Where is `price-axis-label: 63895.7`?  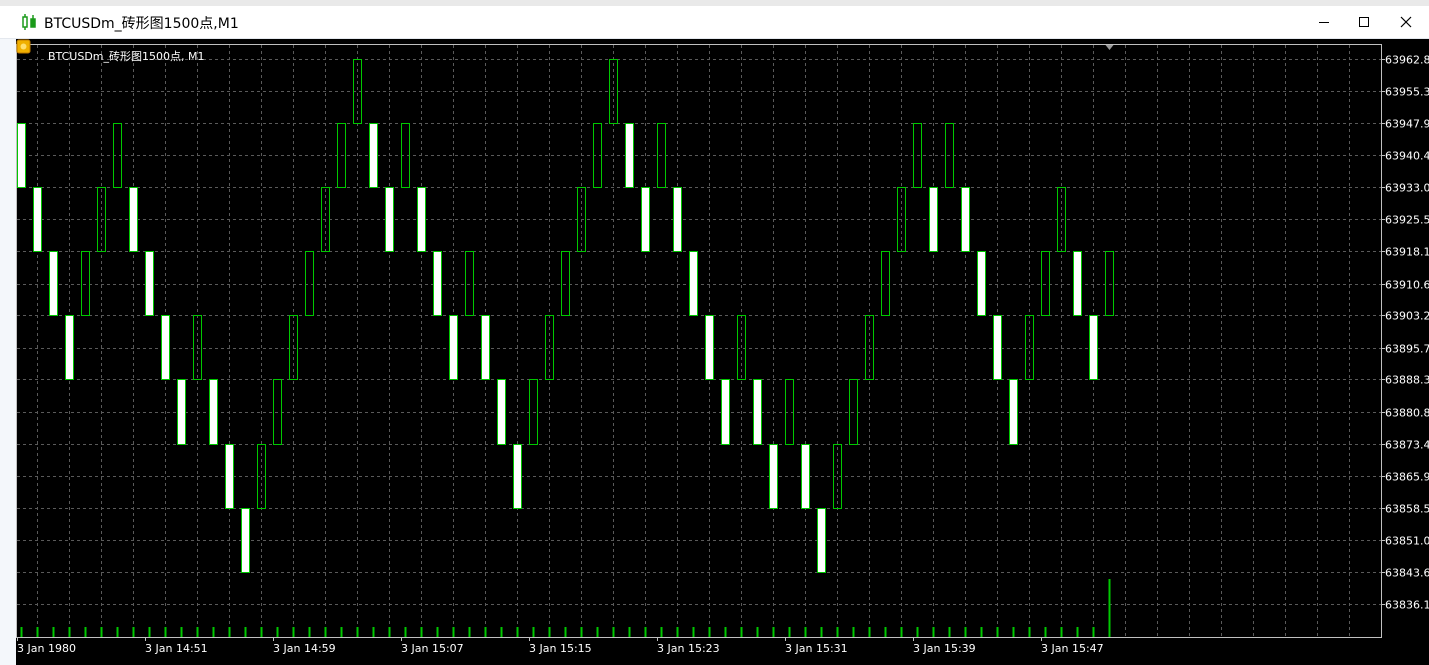 price-axis-label: 63895.7 is located at coordinates (1407, 349).